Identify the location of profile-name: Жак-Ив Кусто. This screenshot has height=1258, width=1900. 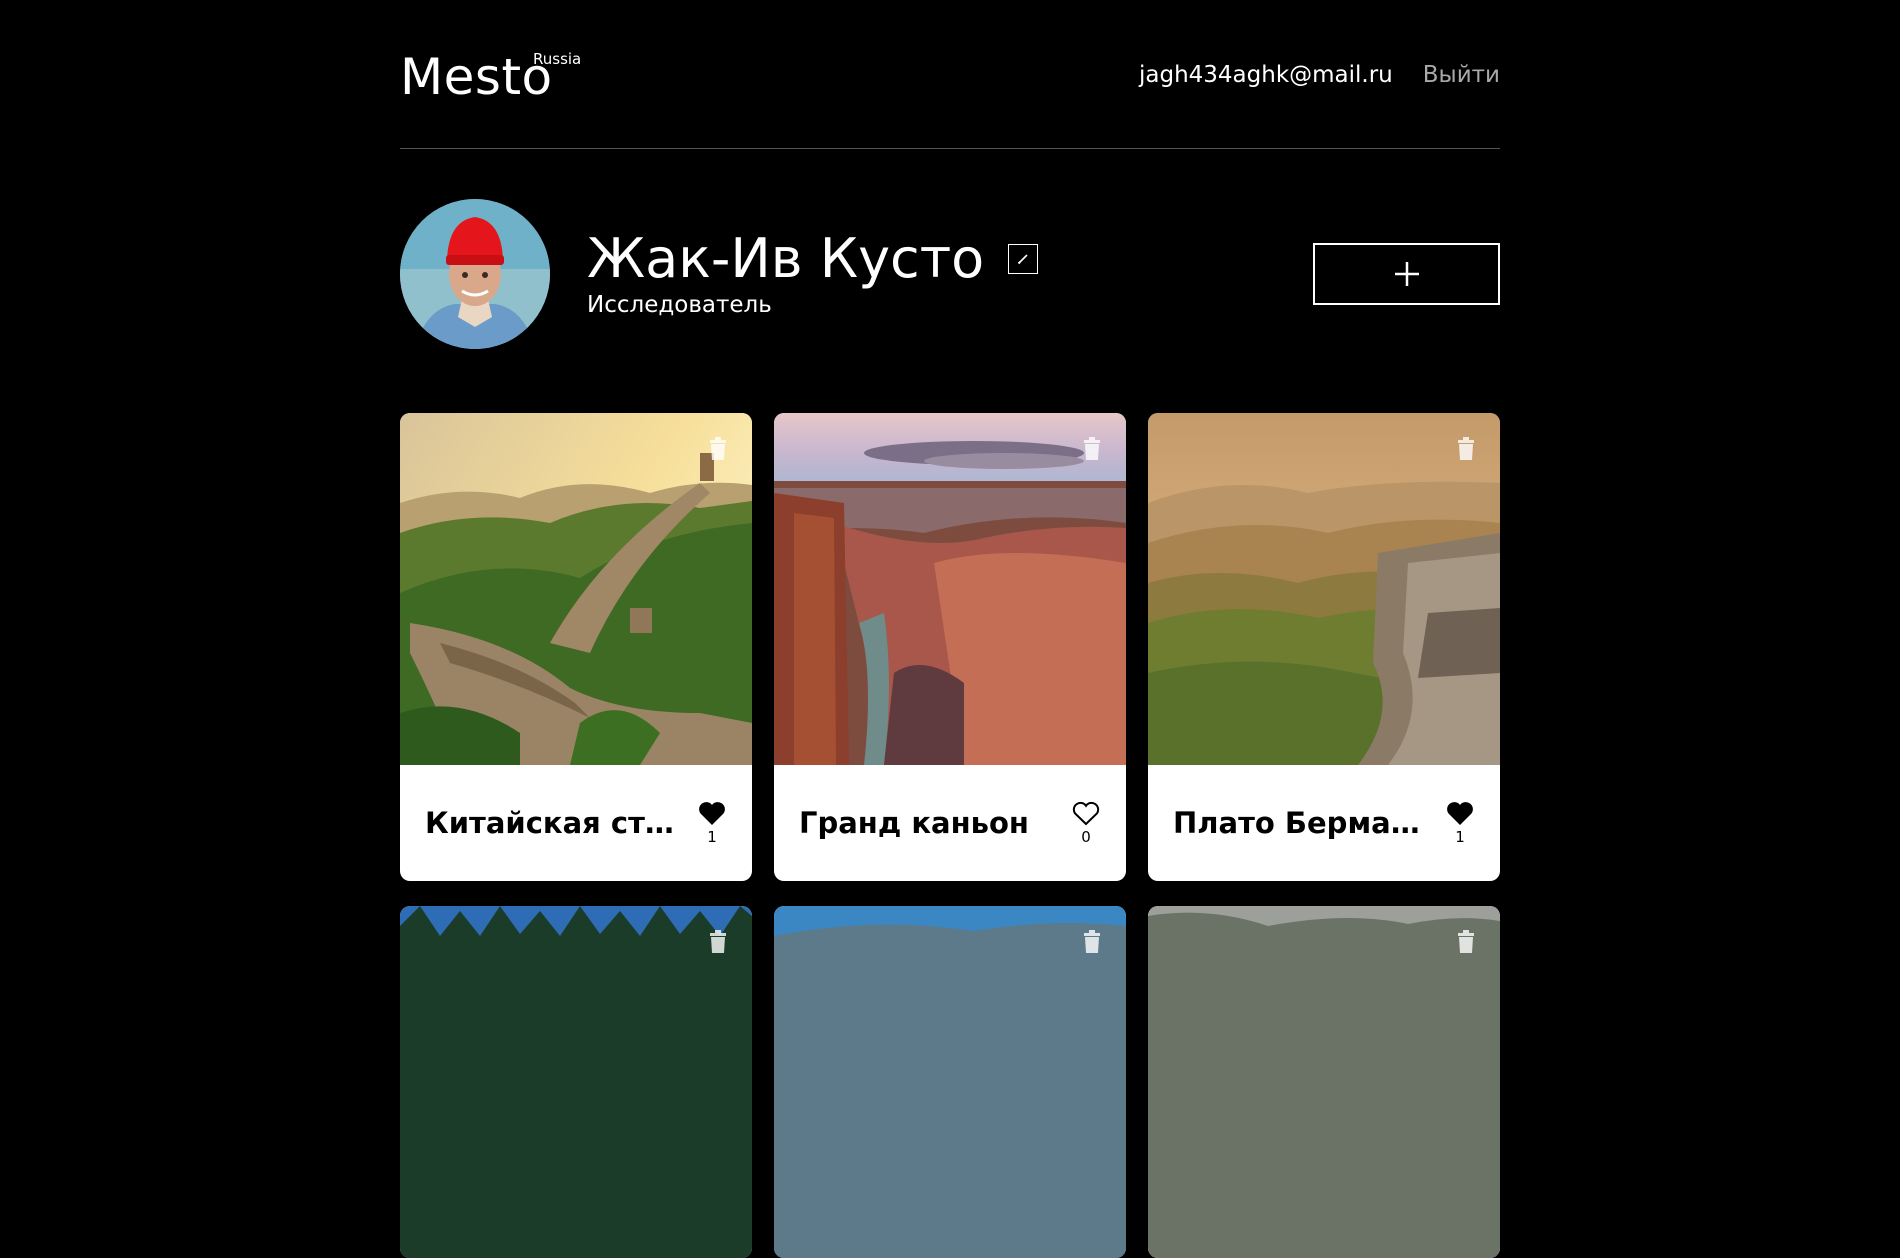
(786, 258).